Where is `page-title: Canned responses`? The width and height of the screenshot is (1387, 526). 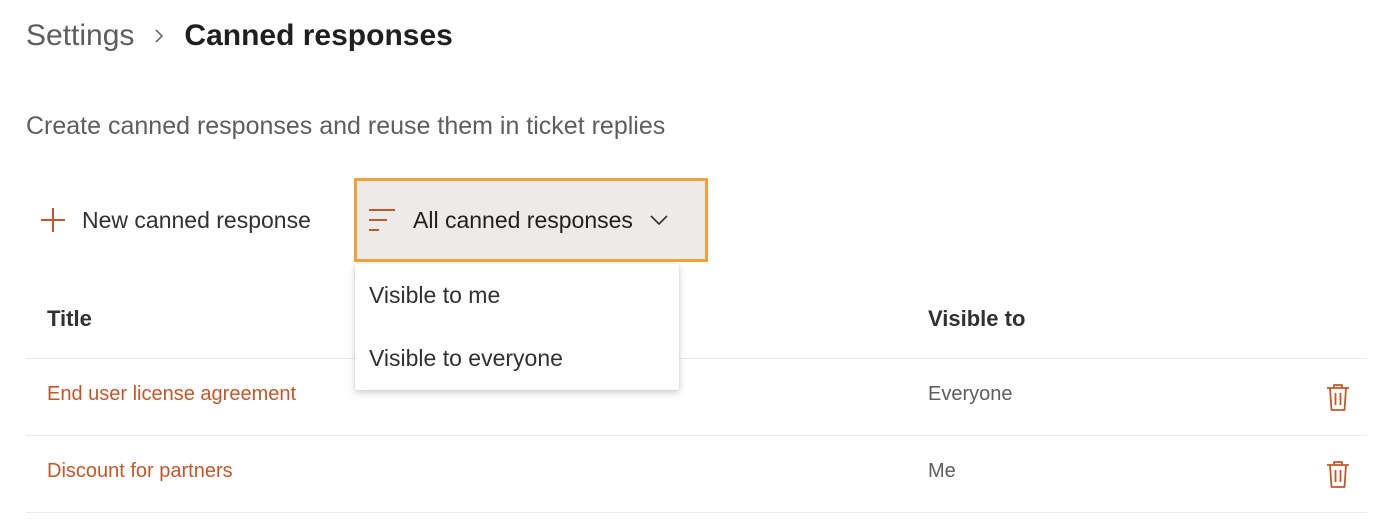
page-title: Canned responses is located at coordinates (318, 35).